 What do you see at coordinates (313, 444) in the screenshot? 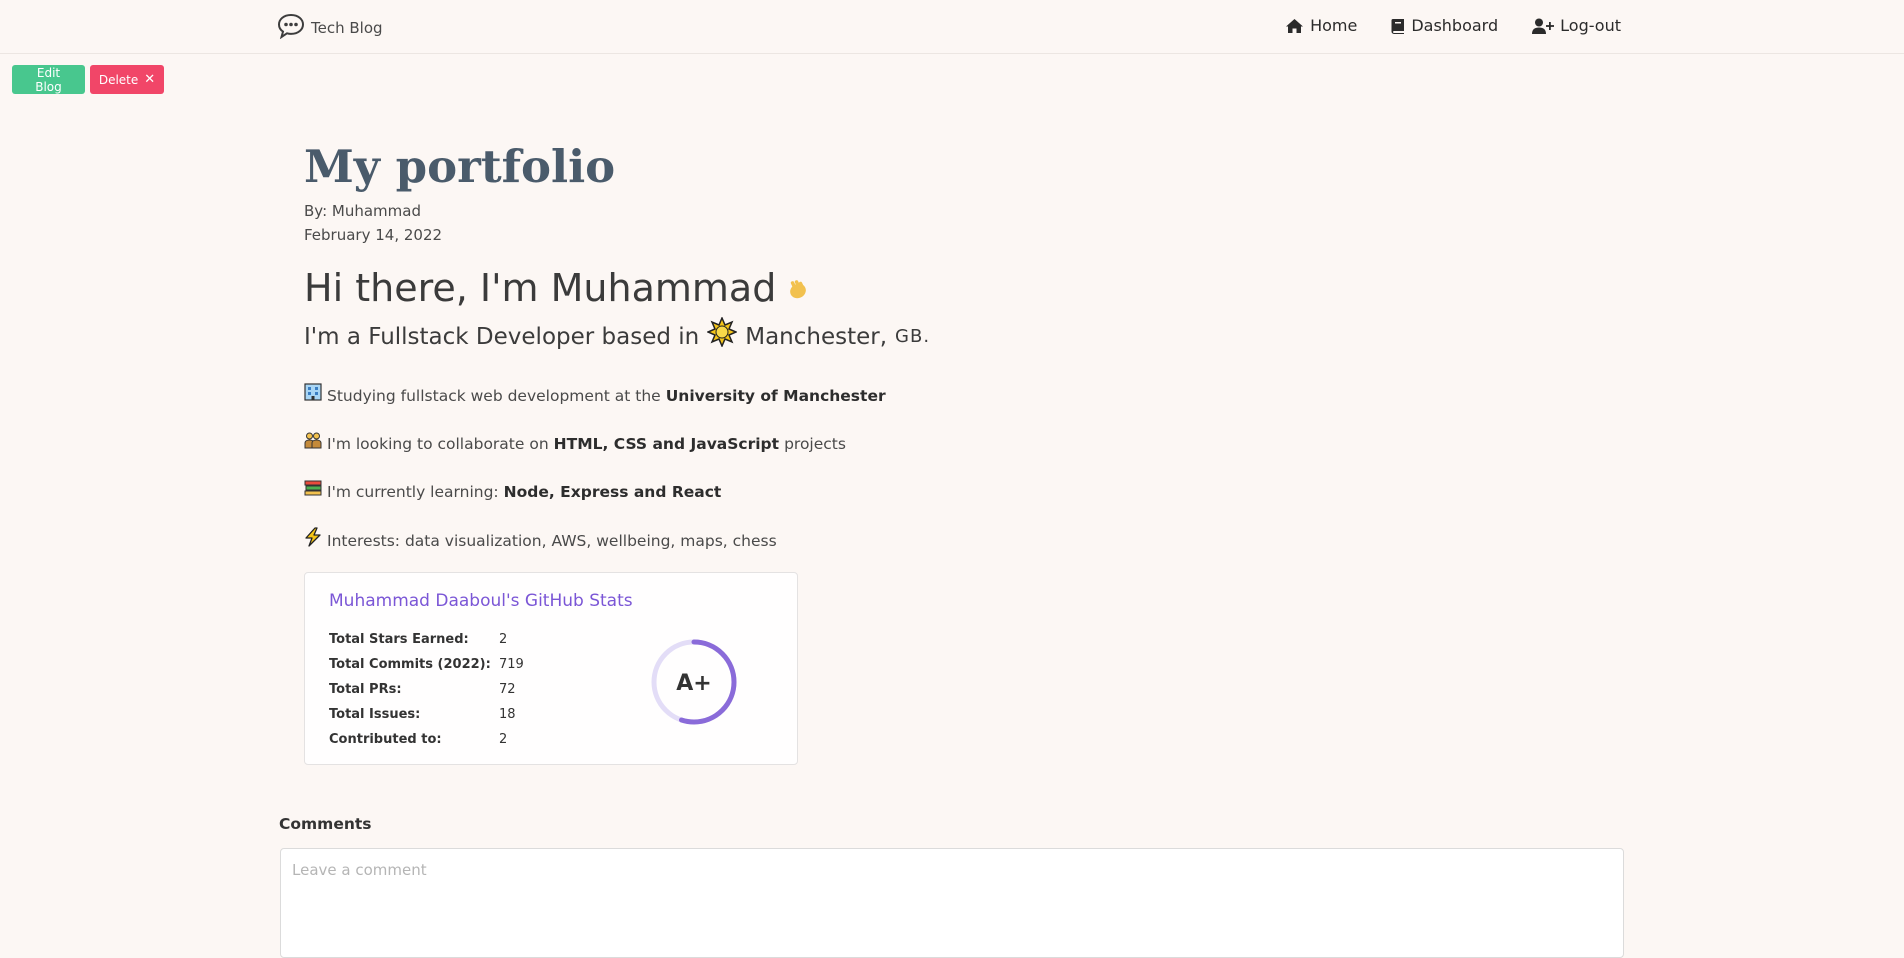
I see `people-icon` at bounding box center [313, 444].